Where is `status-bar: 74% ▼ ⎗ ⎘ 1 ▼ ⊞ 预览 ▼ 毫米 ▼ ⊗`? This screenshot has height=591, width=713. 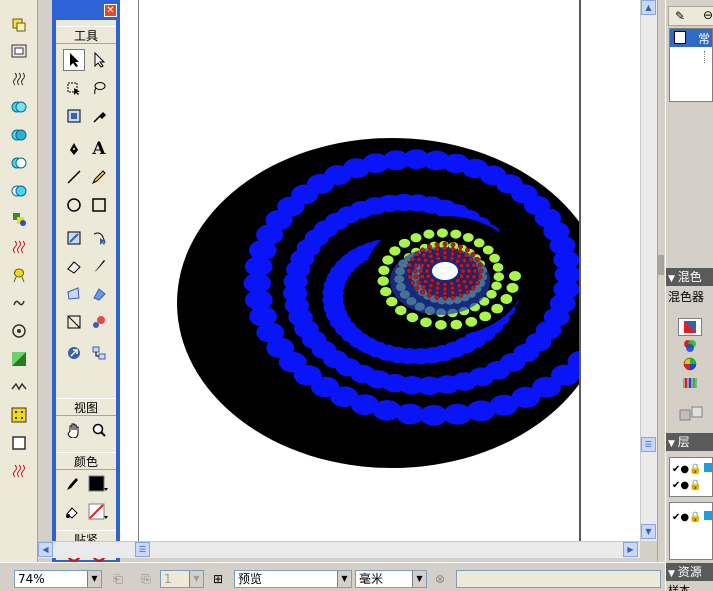
status-bar: 74% ▼ ⎗ ⎘ 1 ▼ ⊞ 预览 ▼ 毫米 ▼ ⊗ is located at coordinates (332, 576).